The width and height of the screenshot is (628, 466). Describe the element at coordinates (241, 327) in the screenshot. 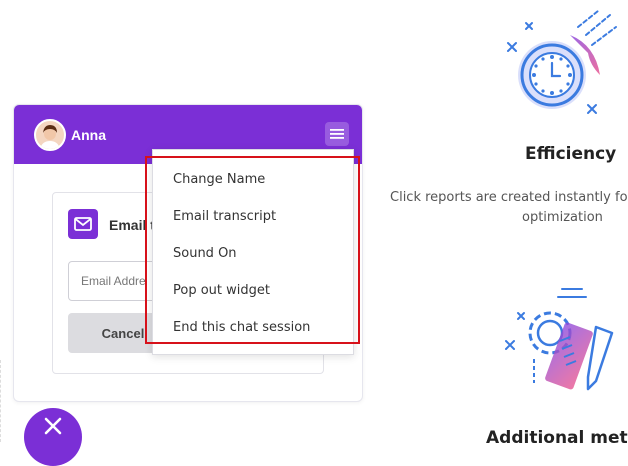

I see `menu-item-end-chat-session: End this chat session` at that location.